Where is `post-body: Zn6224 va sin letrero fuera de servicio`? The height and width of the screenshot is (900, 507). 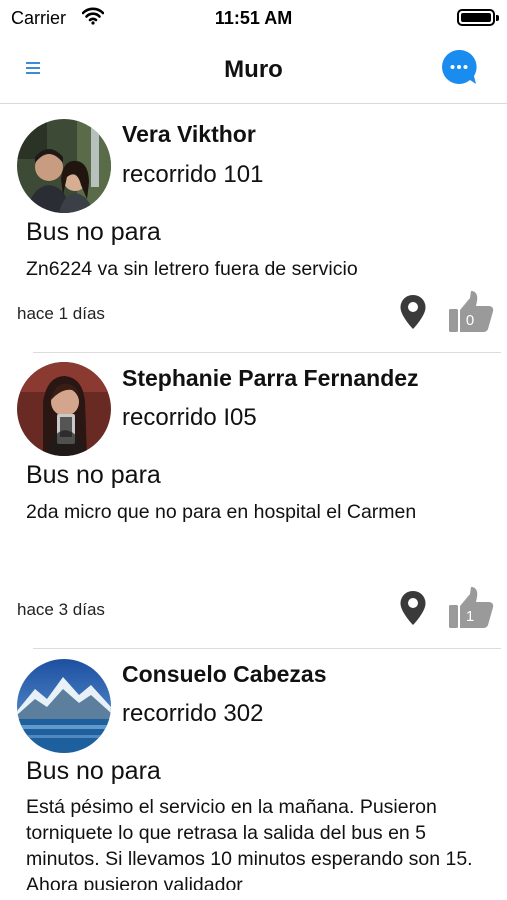
post-body: Zn6224 va sin letrero fuera de servicio is located at coordinates (192, 269).